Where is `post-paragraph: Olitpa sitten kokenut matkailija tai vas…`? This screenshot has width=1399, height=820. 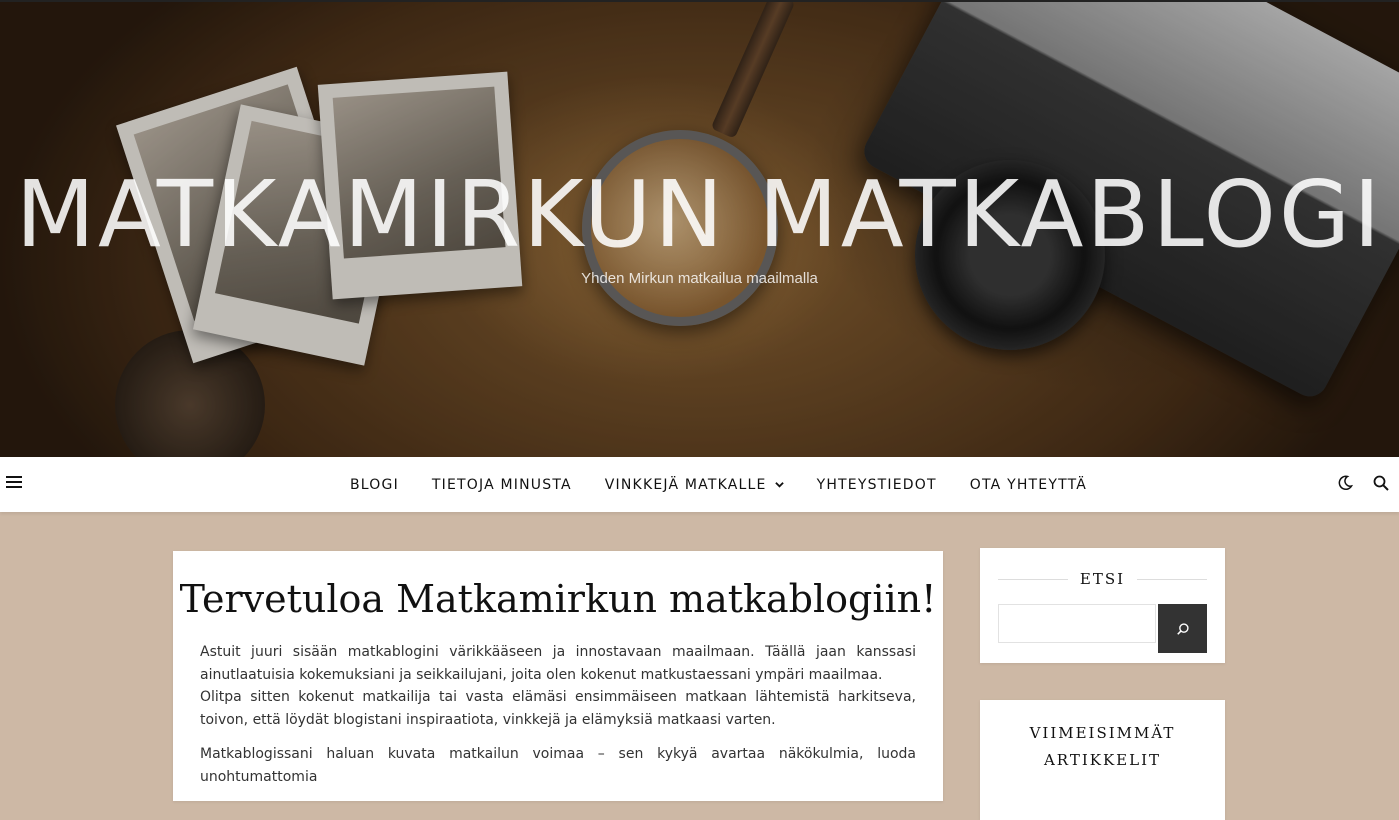
post-paragraph: Olitpa sitten kokenut matkailija tai vas… is located at coordinates (558, 708).